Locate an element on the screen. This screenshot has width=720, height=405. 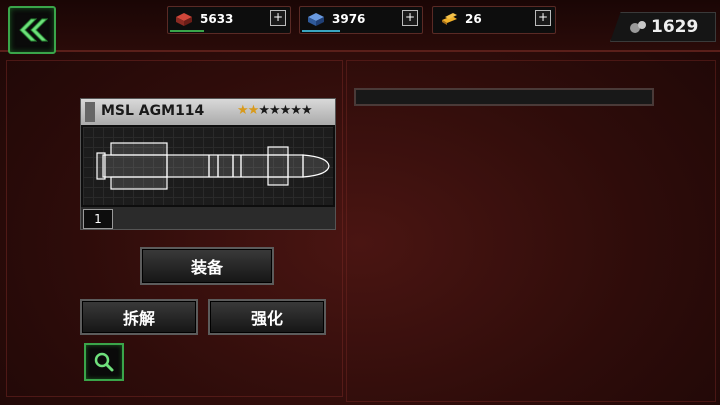
inspect-button is located at coordinates (104, 362).